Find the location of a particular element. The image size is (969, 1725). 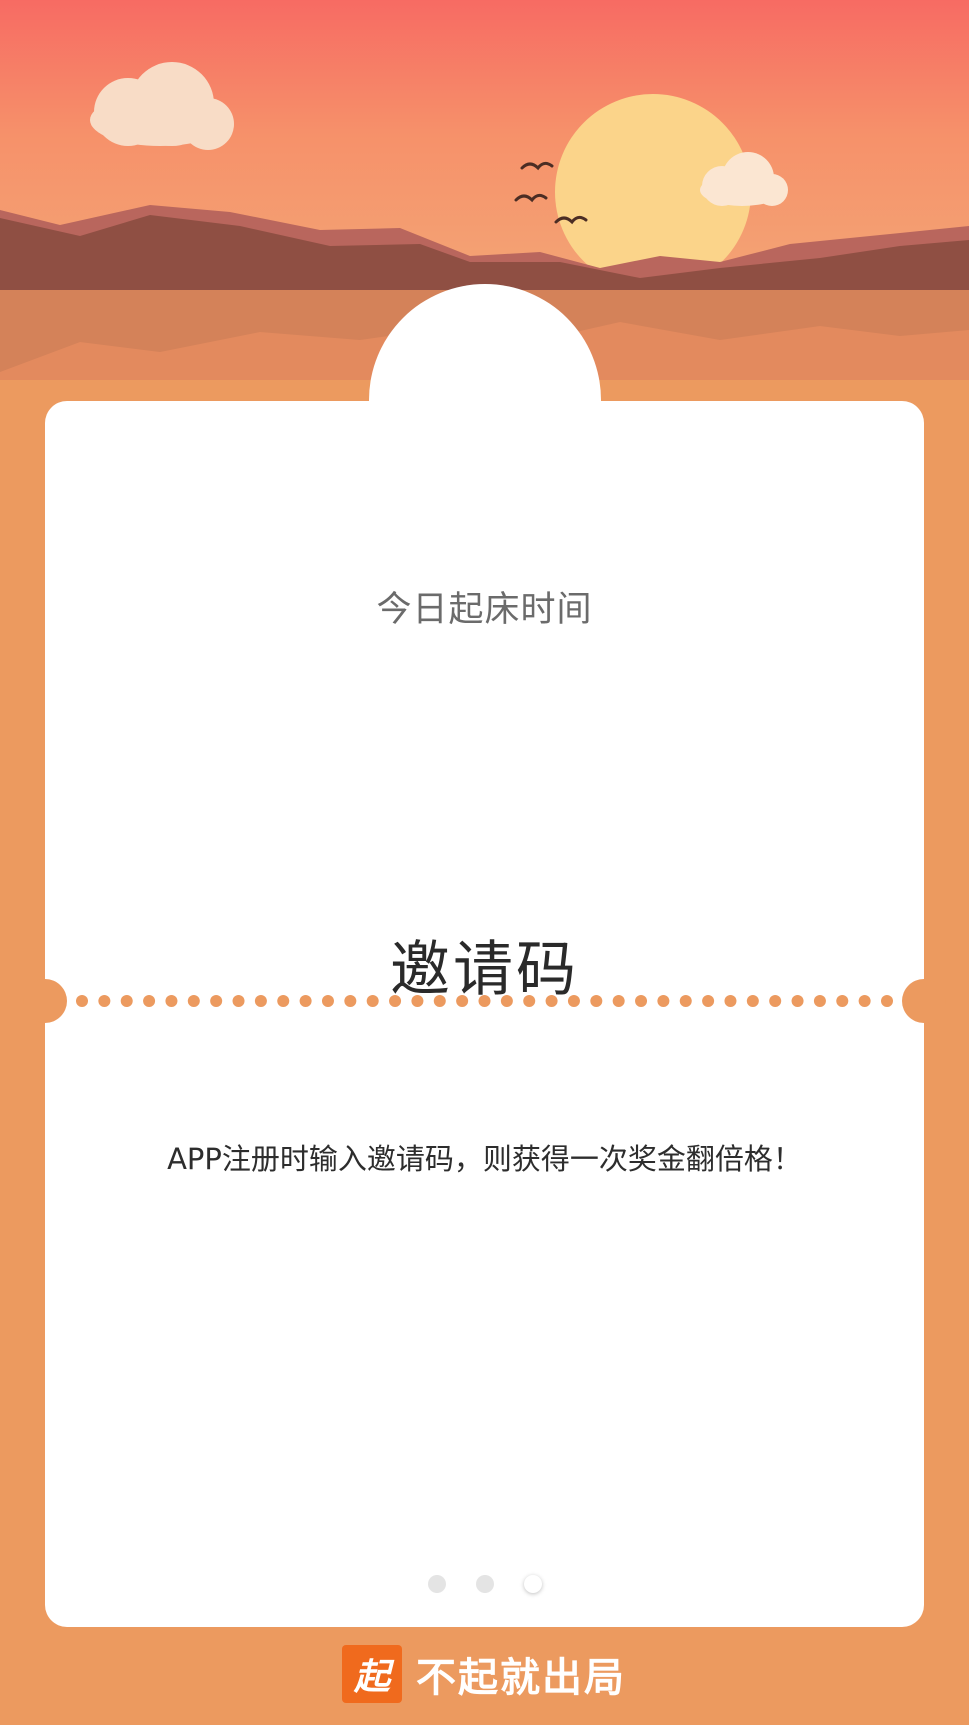

brand-logo: 起 is located at coordinates (372, 1674).